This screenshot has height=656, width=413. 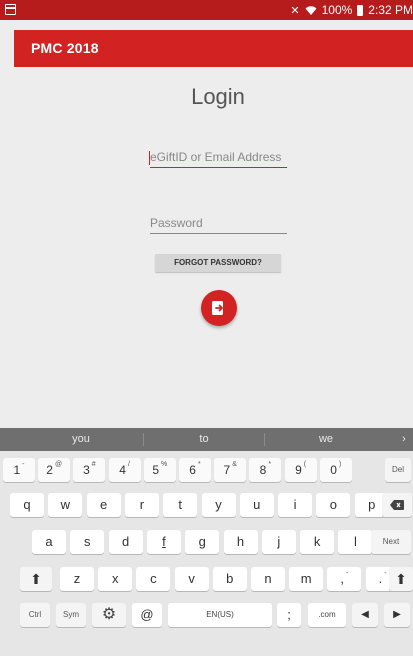 What do you see at coordinates (35, 615) in the screenshot?
I see `ctrl-key: Ctrl` at bounding box center [35, 615].